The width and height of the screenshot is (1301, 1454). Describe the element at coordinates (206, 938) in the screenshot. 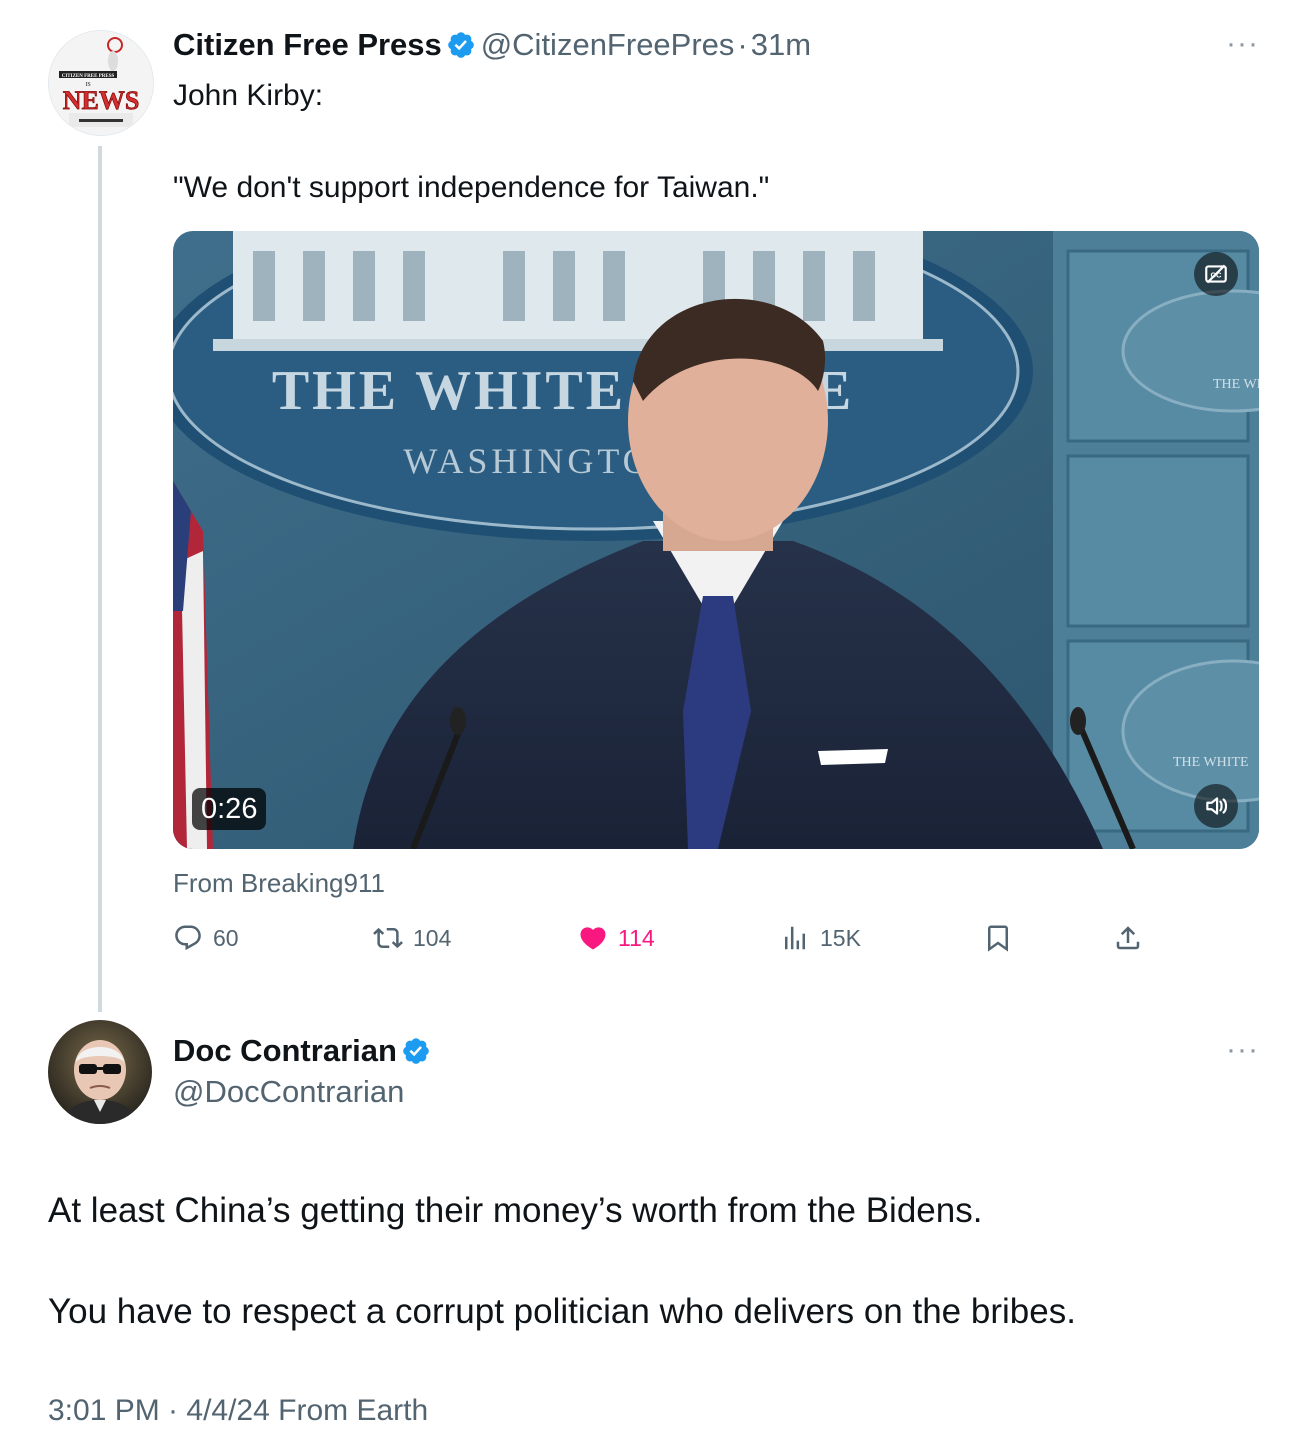

I see `reply-button: 60` at that location.